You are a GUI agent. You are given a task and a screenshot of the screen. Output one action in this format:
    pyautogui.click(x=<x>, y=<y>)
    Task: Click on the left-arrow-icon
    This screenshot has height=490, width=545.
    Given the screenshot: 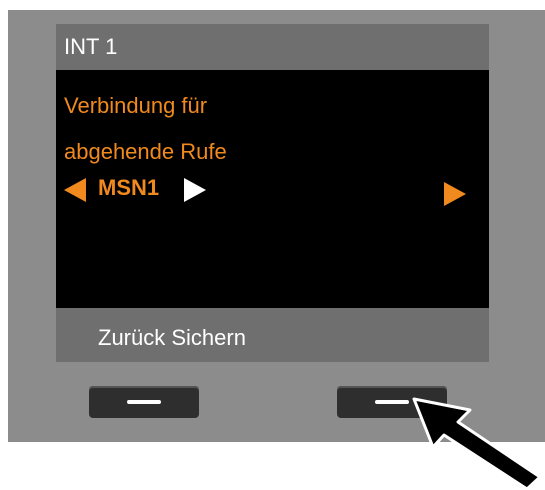 What is the action you would take?
    pyautogui.click(x=75, y=190)
    